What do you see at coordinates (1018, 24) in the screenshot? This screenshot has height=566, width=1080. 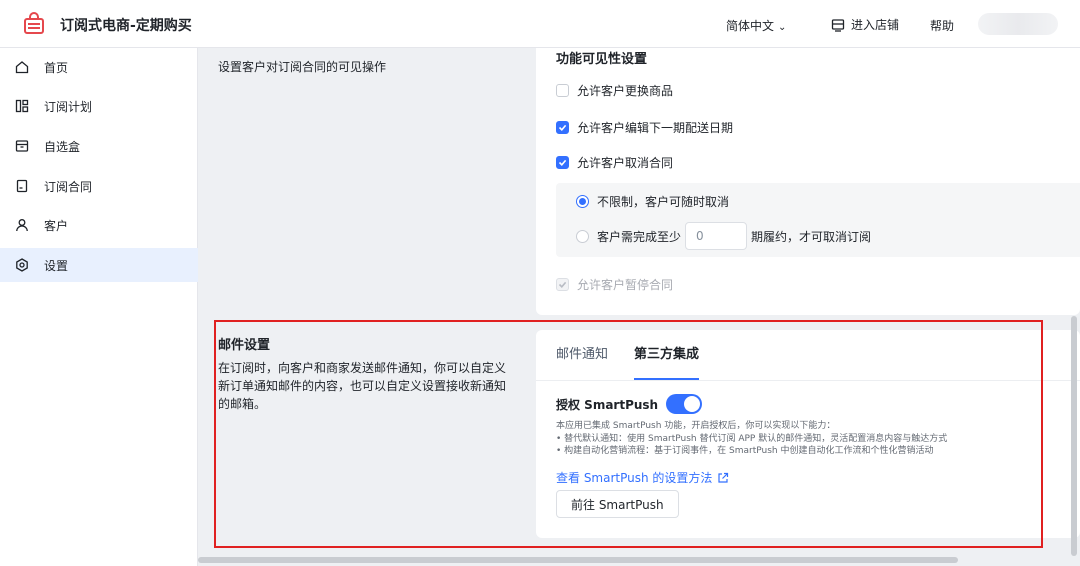 I see `account-avatar` at bounding box center [1018, 24].